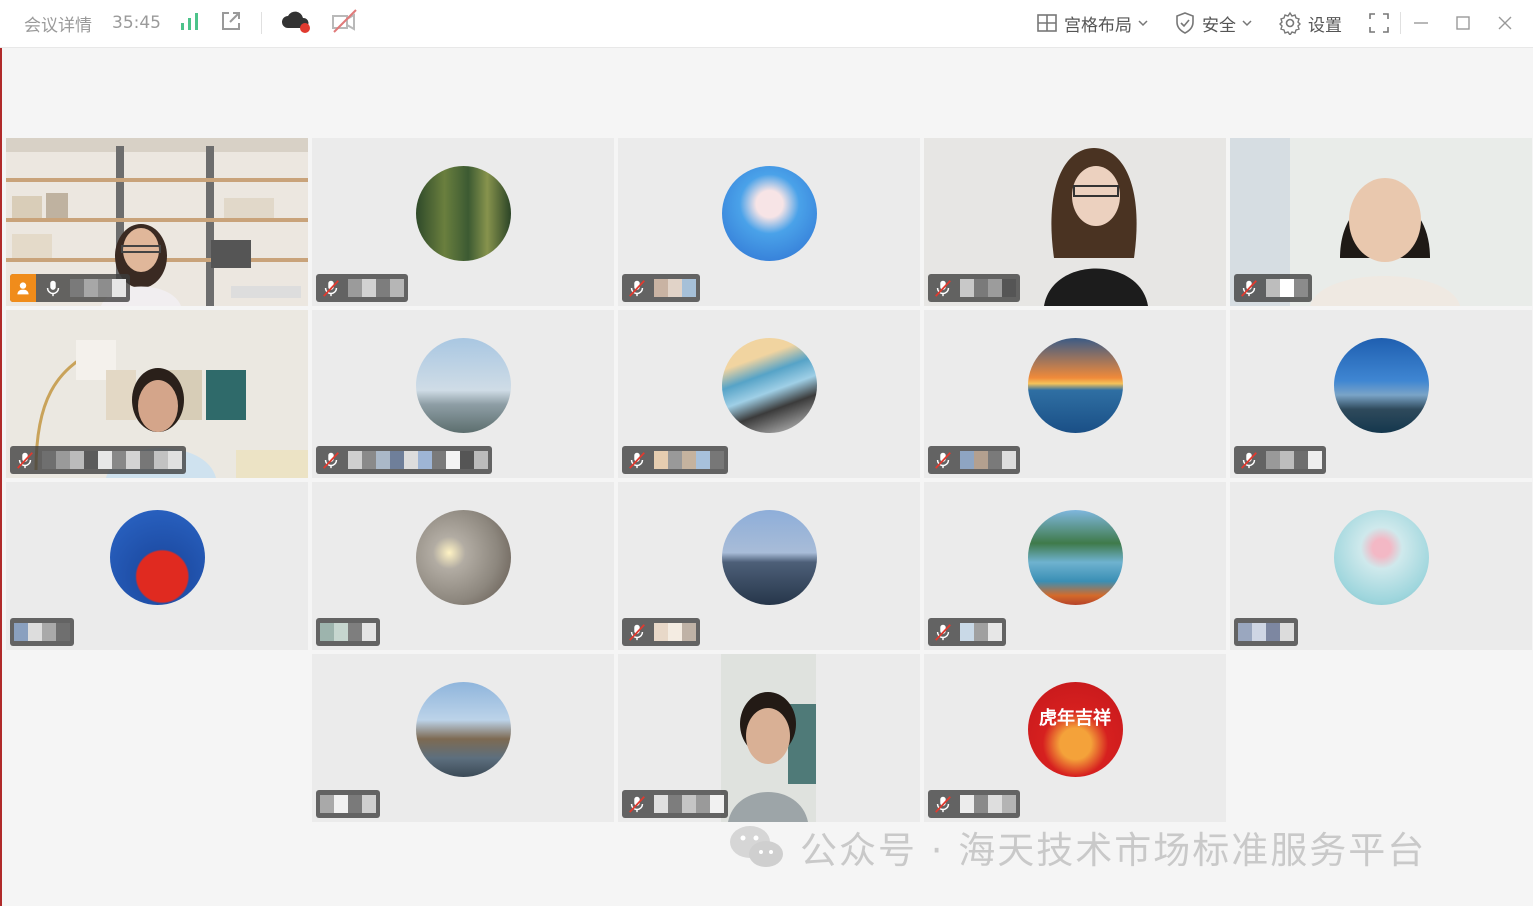  Describe the element at coordinates (766, 24) in the screenshot. I see `meeting-toolbar: 会议详情 35:45 宫格布局 安全 设置` at that location.